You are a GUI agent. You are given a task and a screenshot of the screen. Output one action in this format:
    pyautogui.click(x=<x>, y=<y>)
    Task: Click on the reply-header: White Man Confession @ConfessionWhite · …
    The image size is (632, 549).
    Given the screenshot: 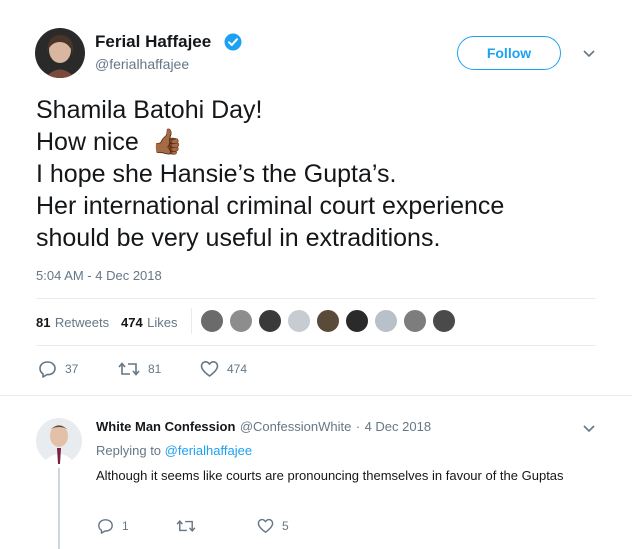 What is the action you would take?
    pyautogui.click(x=263, y=427)
    